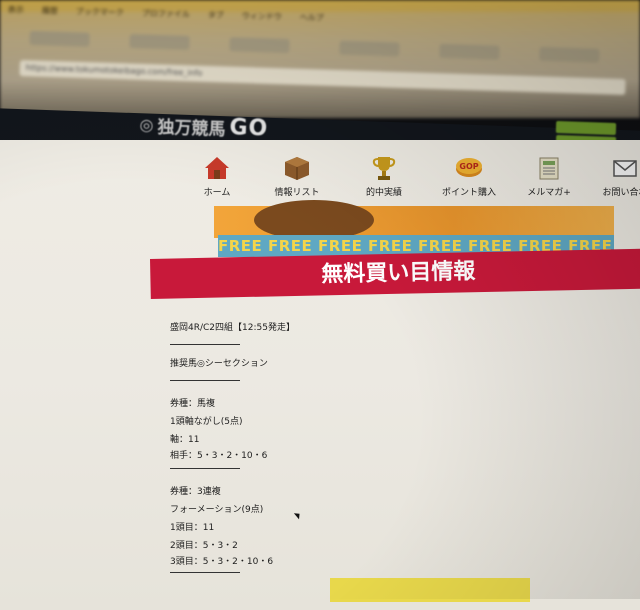  I want to click on menu-item-window: ウィンドウ, so click(262, 17).